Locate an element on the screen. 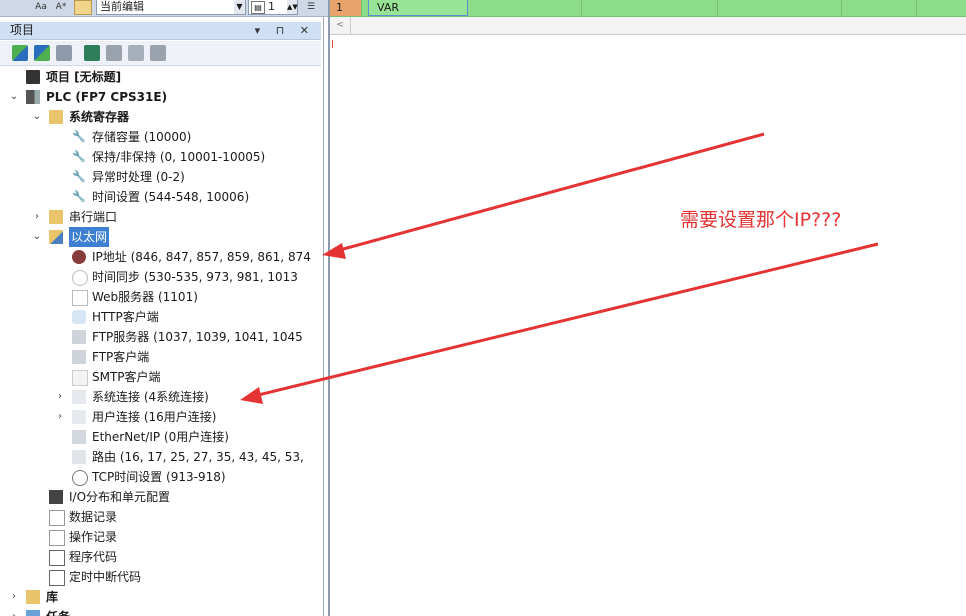 This screenshot has height=616, width=966. tree-item: ⌄ PLC (FP7 CPS31E) is located at coordinates (160, 97).